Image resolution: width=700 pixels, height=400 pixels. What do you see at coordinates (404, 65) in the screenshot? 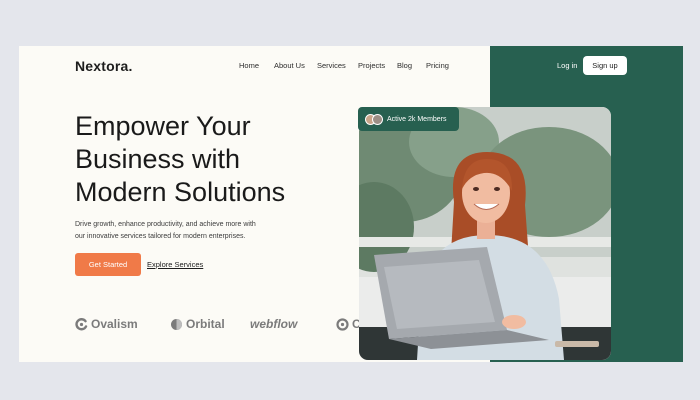
I see `nav-blog: Blog` at bounding box center [404, 65].